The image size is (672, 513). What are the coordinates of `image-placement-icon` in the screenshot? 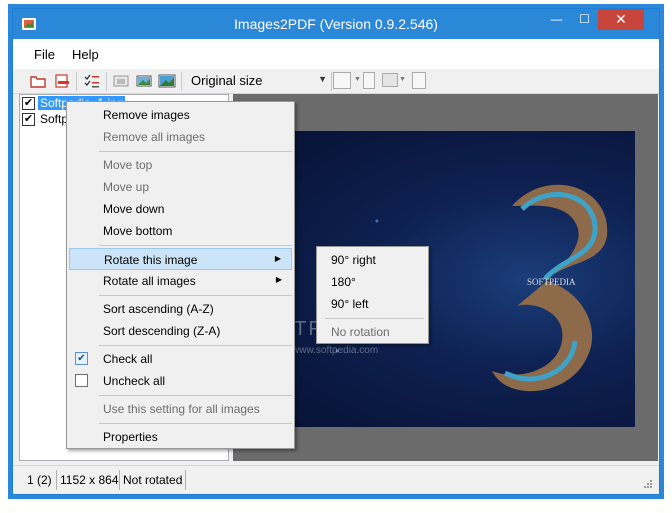 It's located at (390, 80).